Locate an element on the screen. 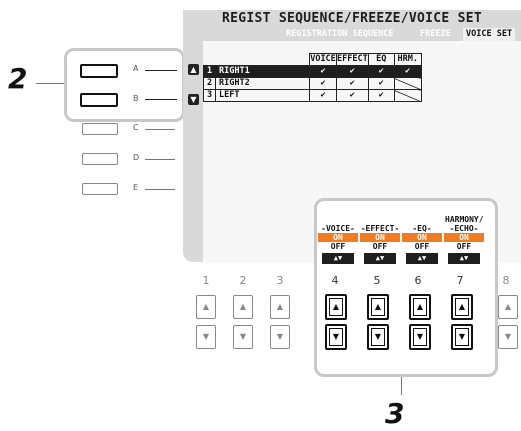 This screenshot has height=431, width=521. harmony-off: OFF is located at coordinates (464, 246).